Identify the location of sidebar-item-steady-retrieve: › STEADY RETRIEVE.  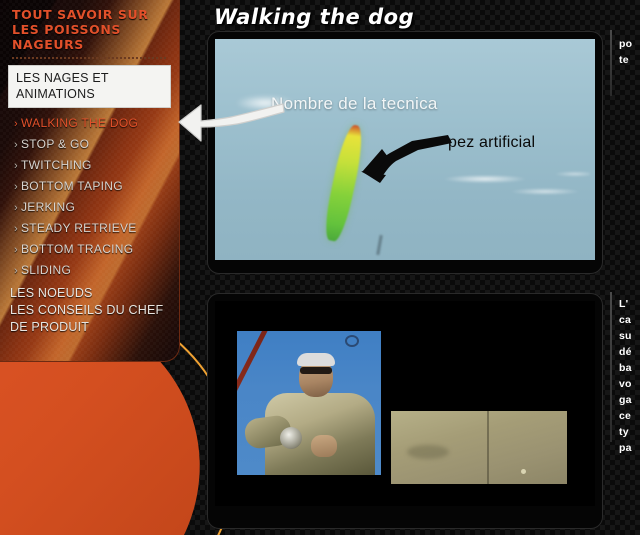
(92, 228).